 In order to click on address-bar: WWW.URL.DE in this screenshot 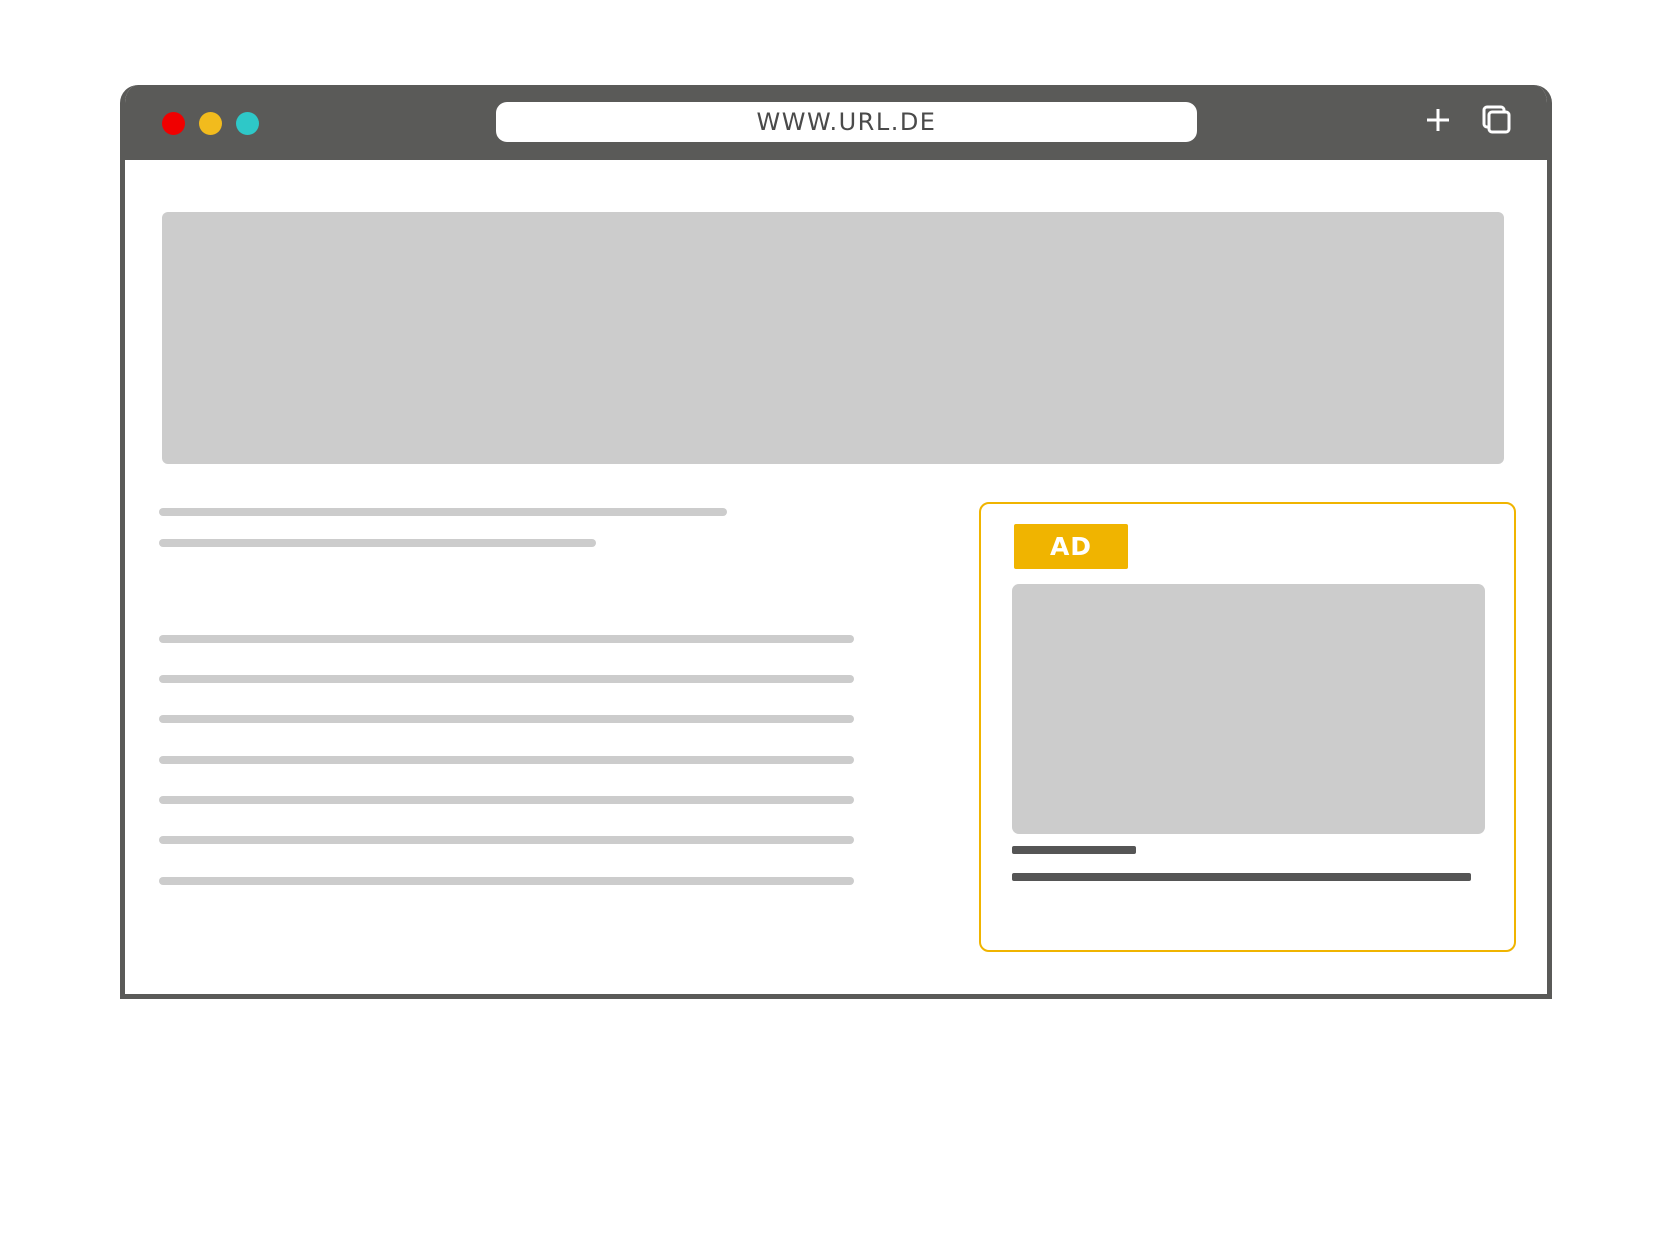, I will do `click(846, 122)`.